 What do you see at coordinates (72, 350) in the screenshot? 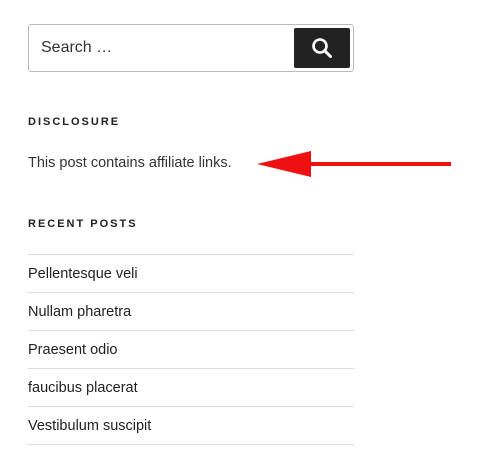
I see `recent-post-link: Praesent odio` at bounding box center [72, 350].